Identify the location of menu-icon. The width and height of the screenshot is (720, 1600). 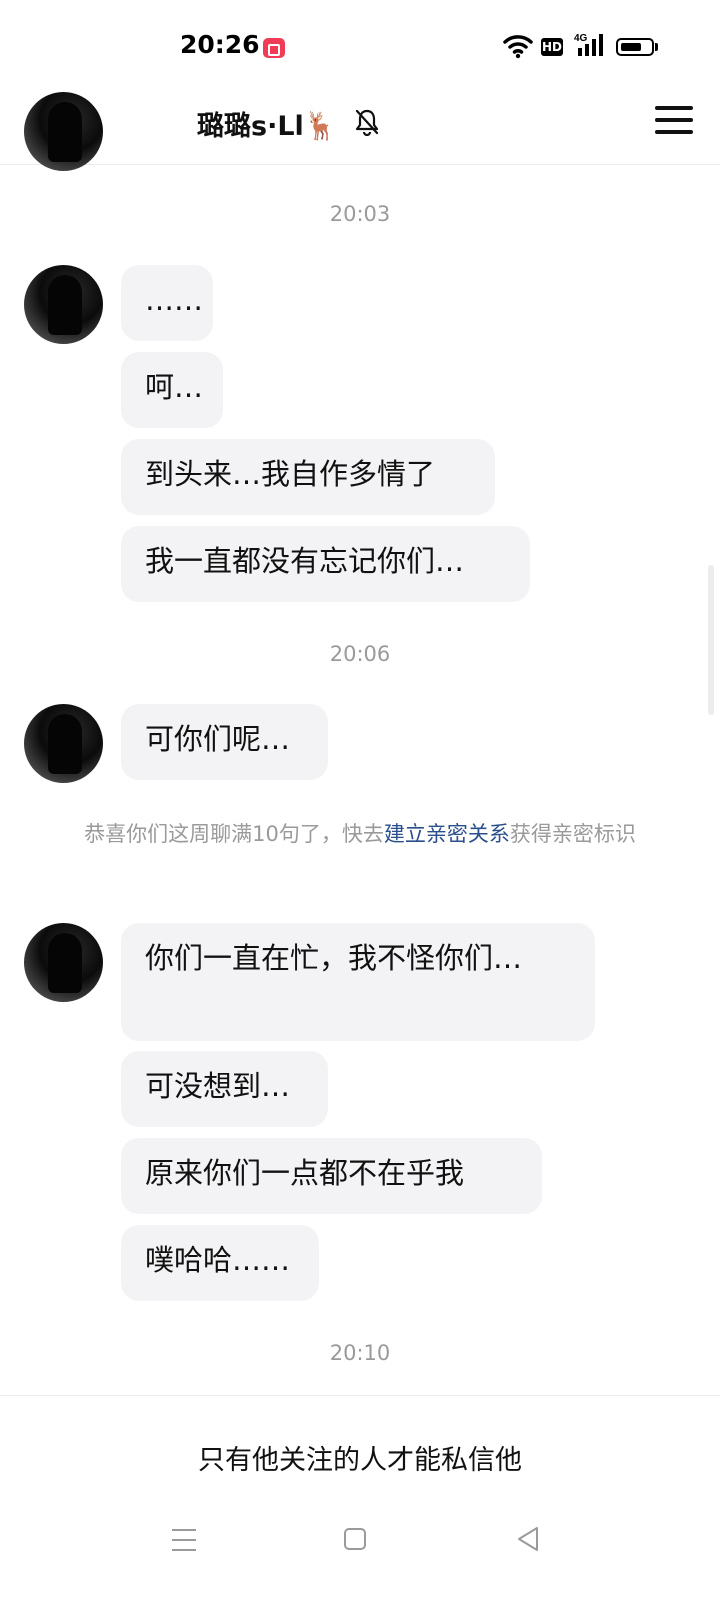
(674, 120).